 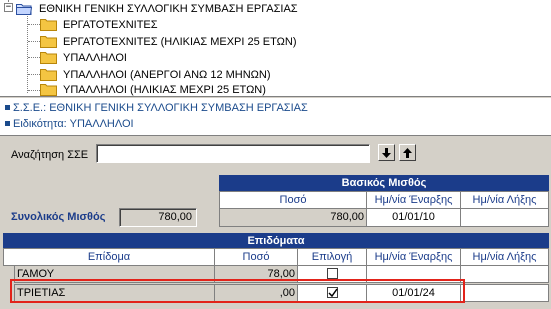 I want to click on tree-item: ΕΡΓΑΤΟΤΕΧΝΙΤΕΣ (ΗΛΙΚΙΑΣ ΜΕΧΡΙ 25 ΕΤΩΝ), so click(x=169, y=41).